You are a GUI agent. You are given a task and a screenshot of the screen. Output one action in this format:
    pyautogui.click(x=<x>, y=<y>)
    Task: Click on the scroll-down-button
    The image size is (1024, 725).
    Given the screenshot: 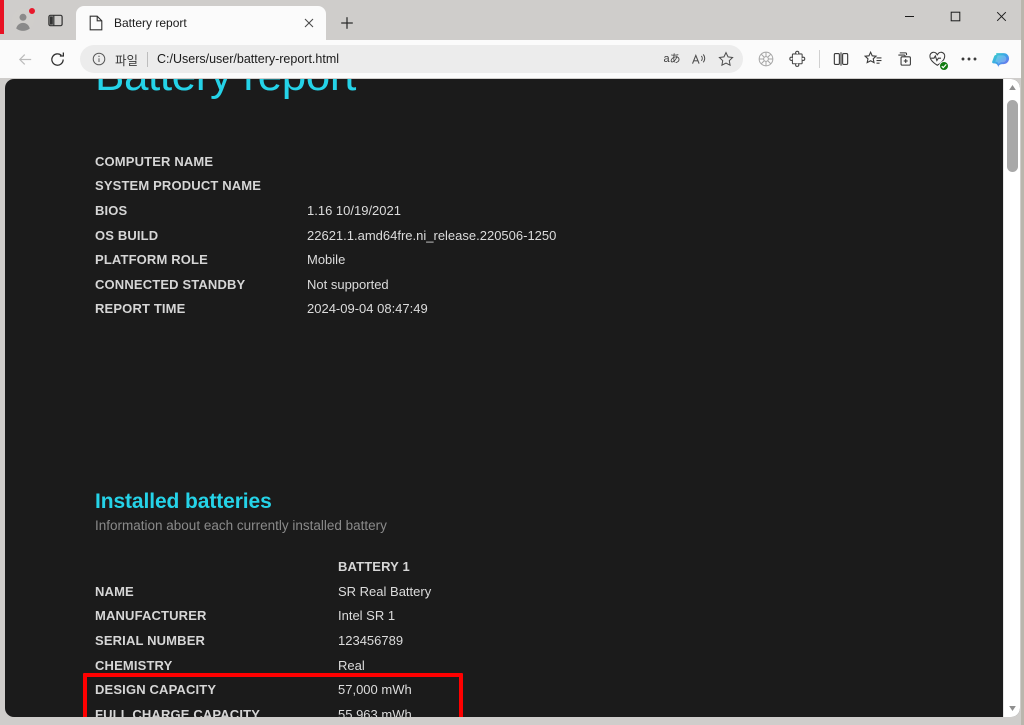 What is the action you would take?
    pyautogui.click(x=1012, y=708)
    